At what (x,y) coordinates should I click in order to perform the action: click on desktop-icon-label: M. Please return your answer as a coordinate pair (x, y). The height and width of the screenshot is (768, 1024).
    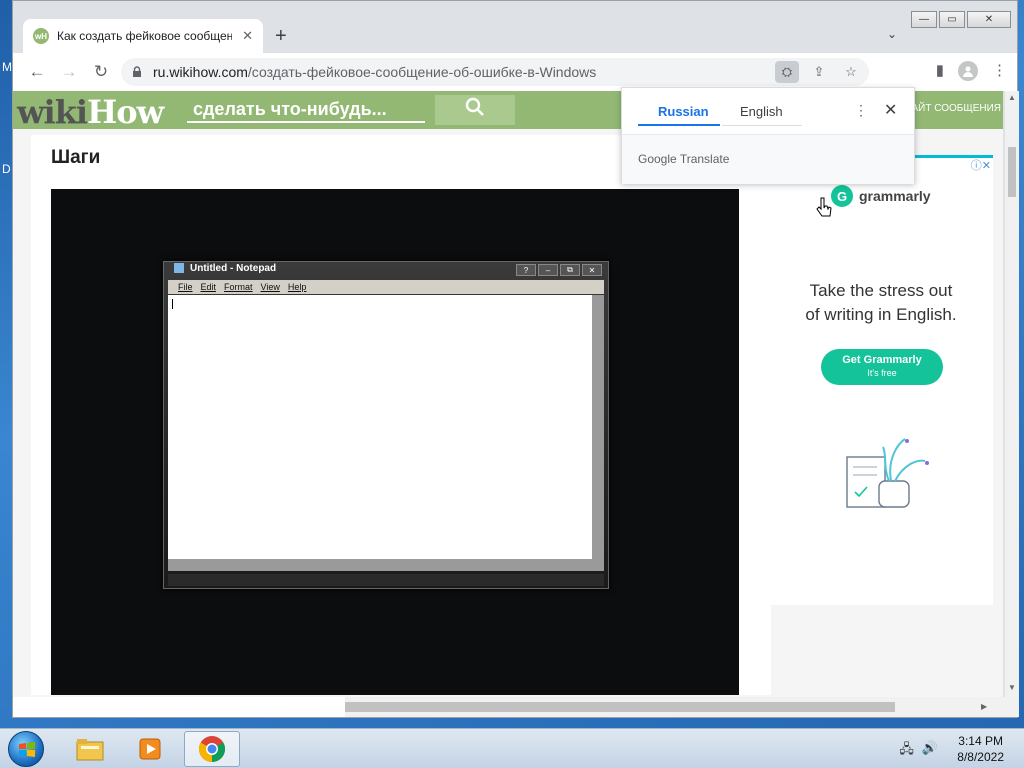
    Looking at the image, I should click on (7, 67).